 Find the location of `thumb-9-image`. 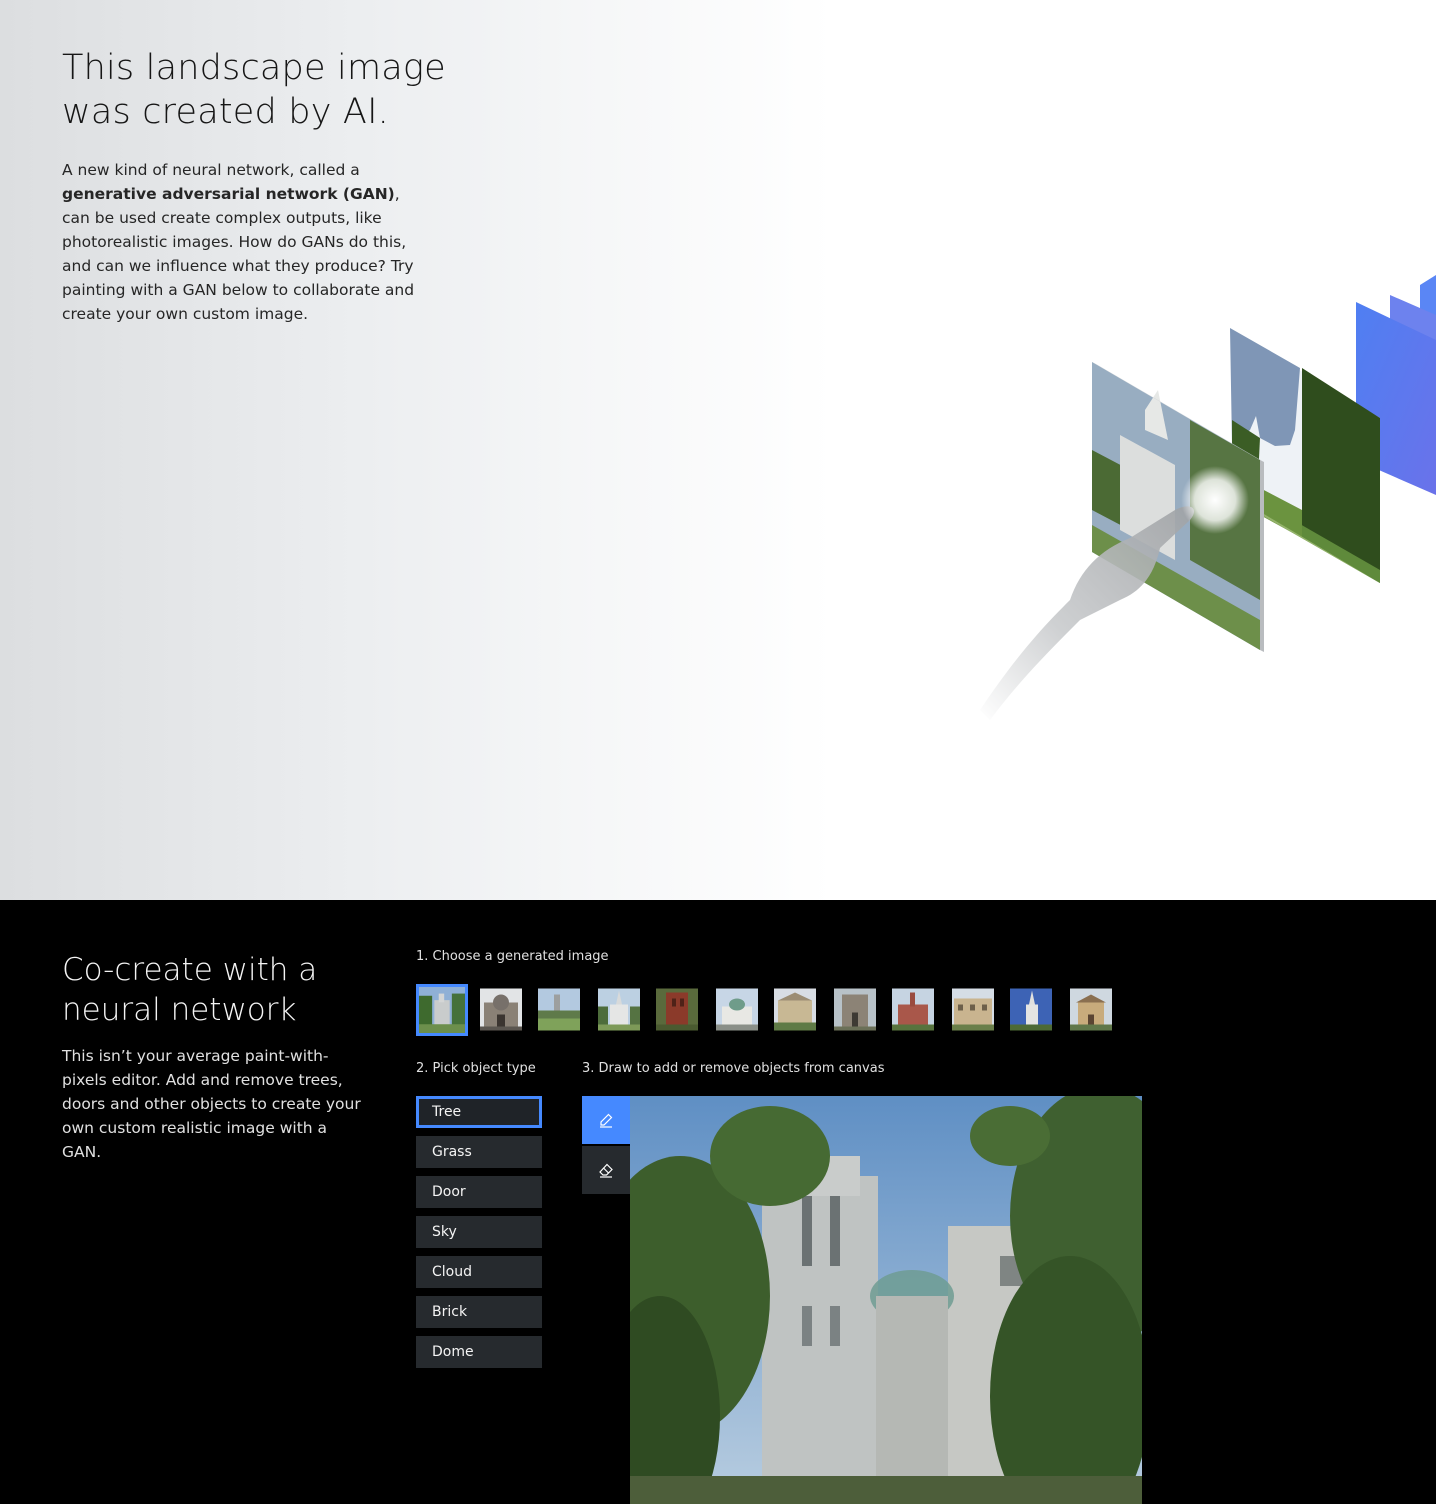

thumb-9-image is located at coordinates (913, 1009).